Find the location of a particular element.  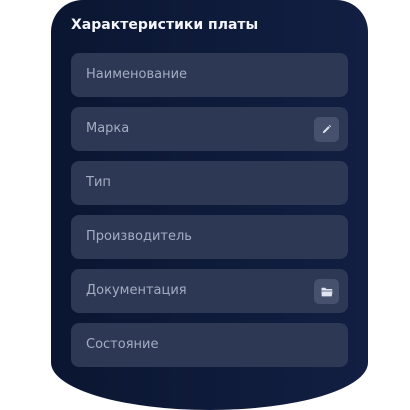

field-name: Наименование is located at coordinates (209, 75).